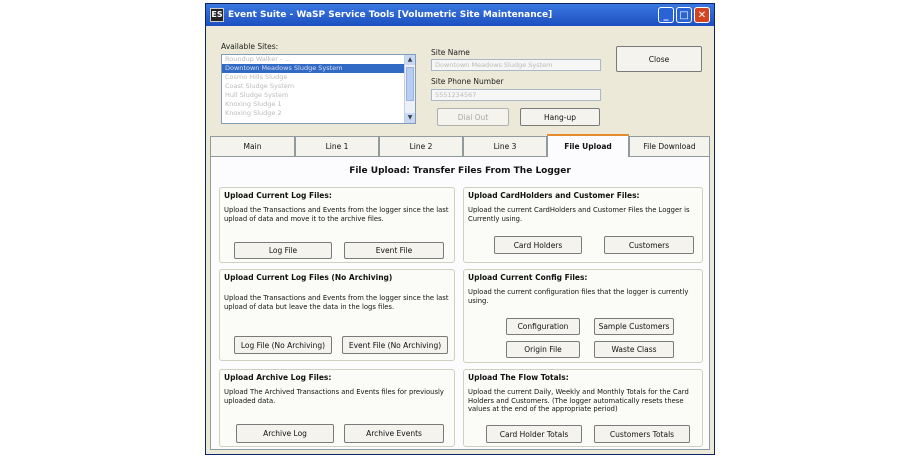  What do you see at coordinates (516, 65) in the screenshot?
I see `site-name-field: Downtown Meadows Sludge System` at bounding box center [516, 65].